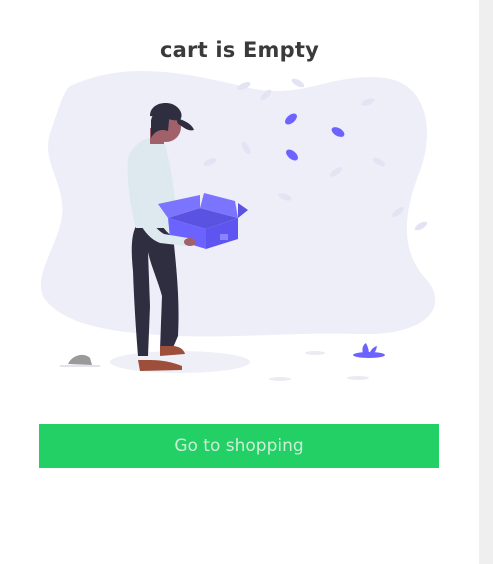 The width and height of the screenshot is (493, 564). What do you see at coordinates (80, 359) in the screenshot?
I see `rock` at bounding box center [80, 359].